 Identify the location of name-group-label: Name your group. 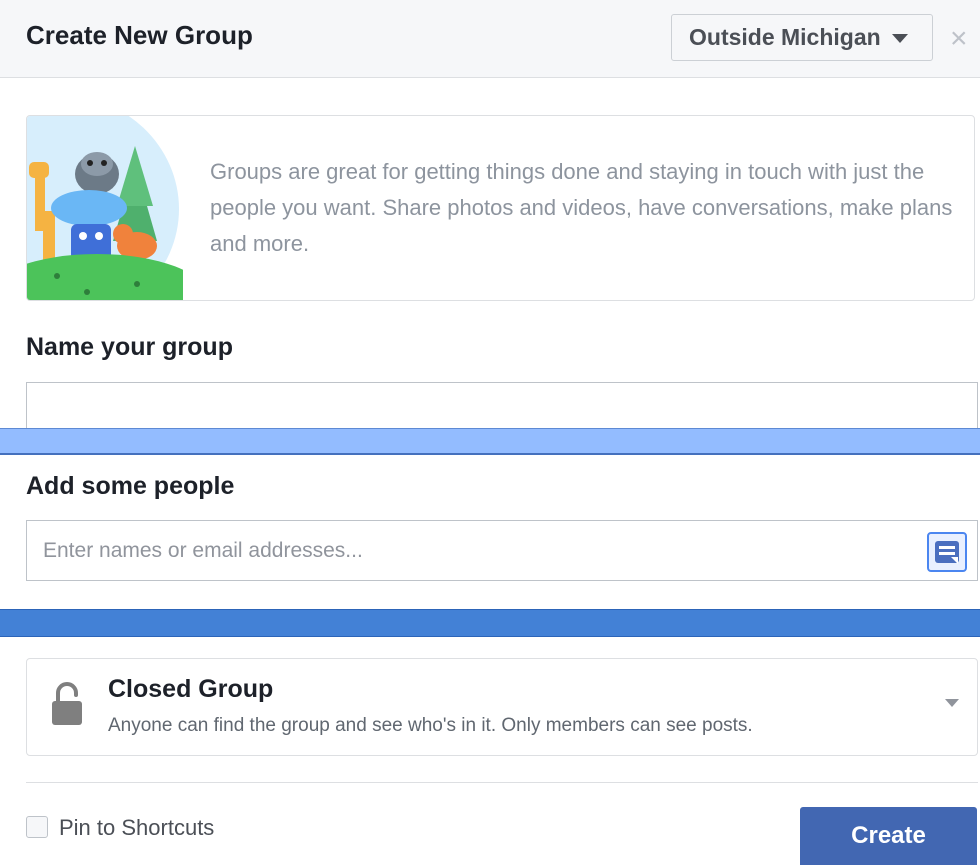
(129, 347).